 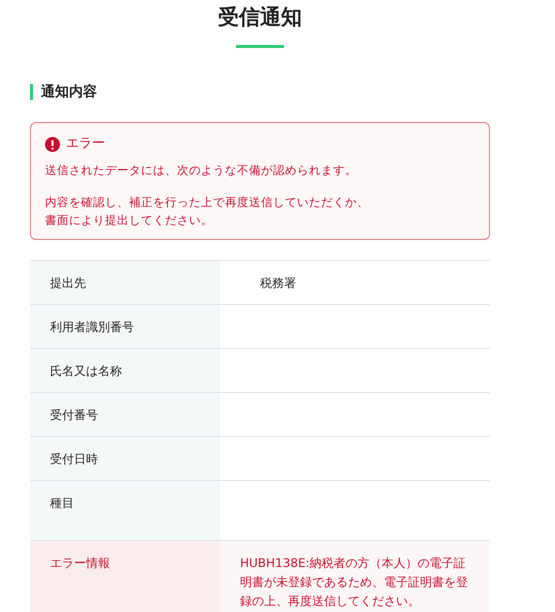 I want to click on alert-message: 送信されたデータには、次のような不備が認められます。, so click(x=201, y=171).